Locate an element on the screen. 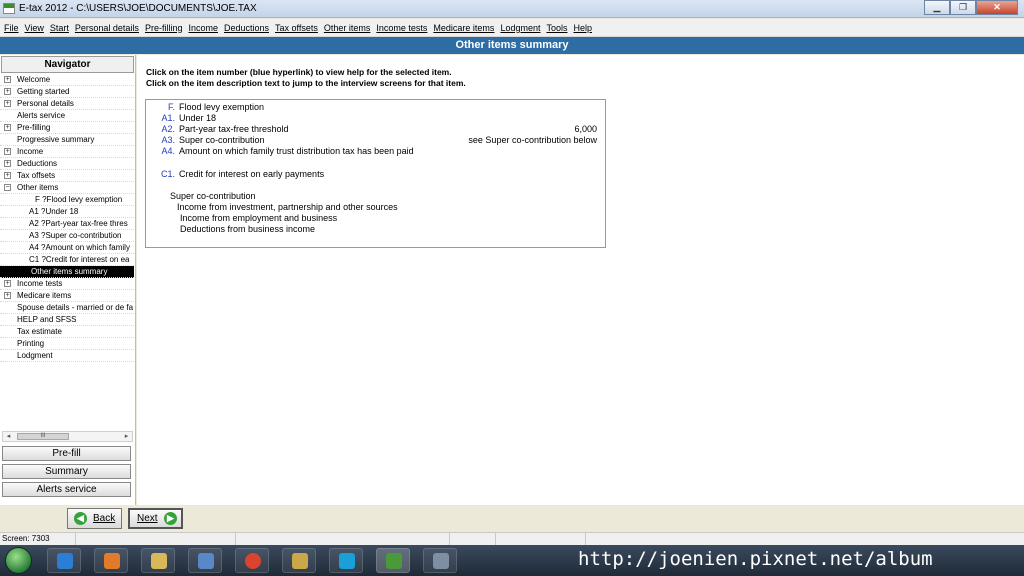  scroll-right-icon: ▸ is located at coordinates (126, 436).